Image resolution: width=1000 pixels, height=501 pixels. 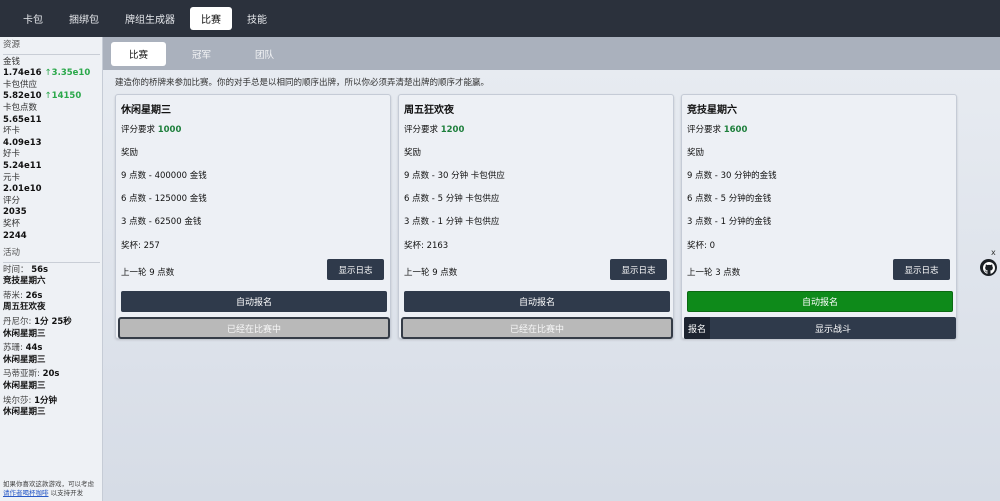 I want to click on resource-label: 卡包点数, so click(x=20, y=107).